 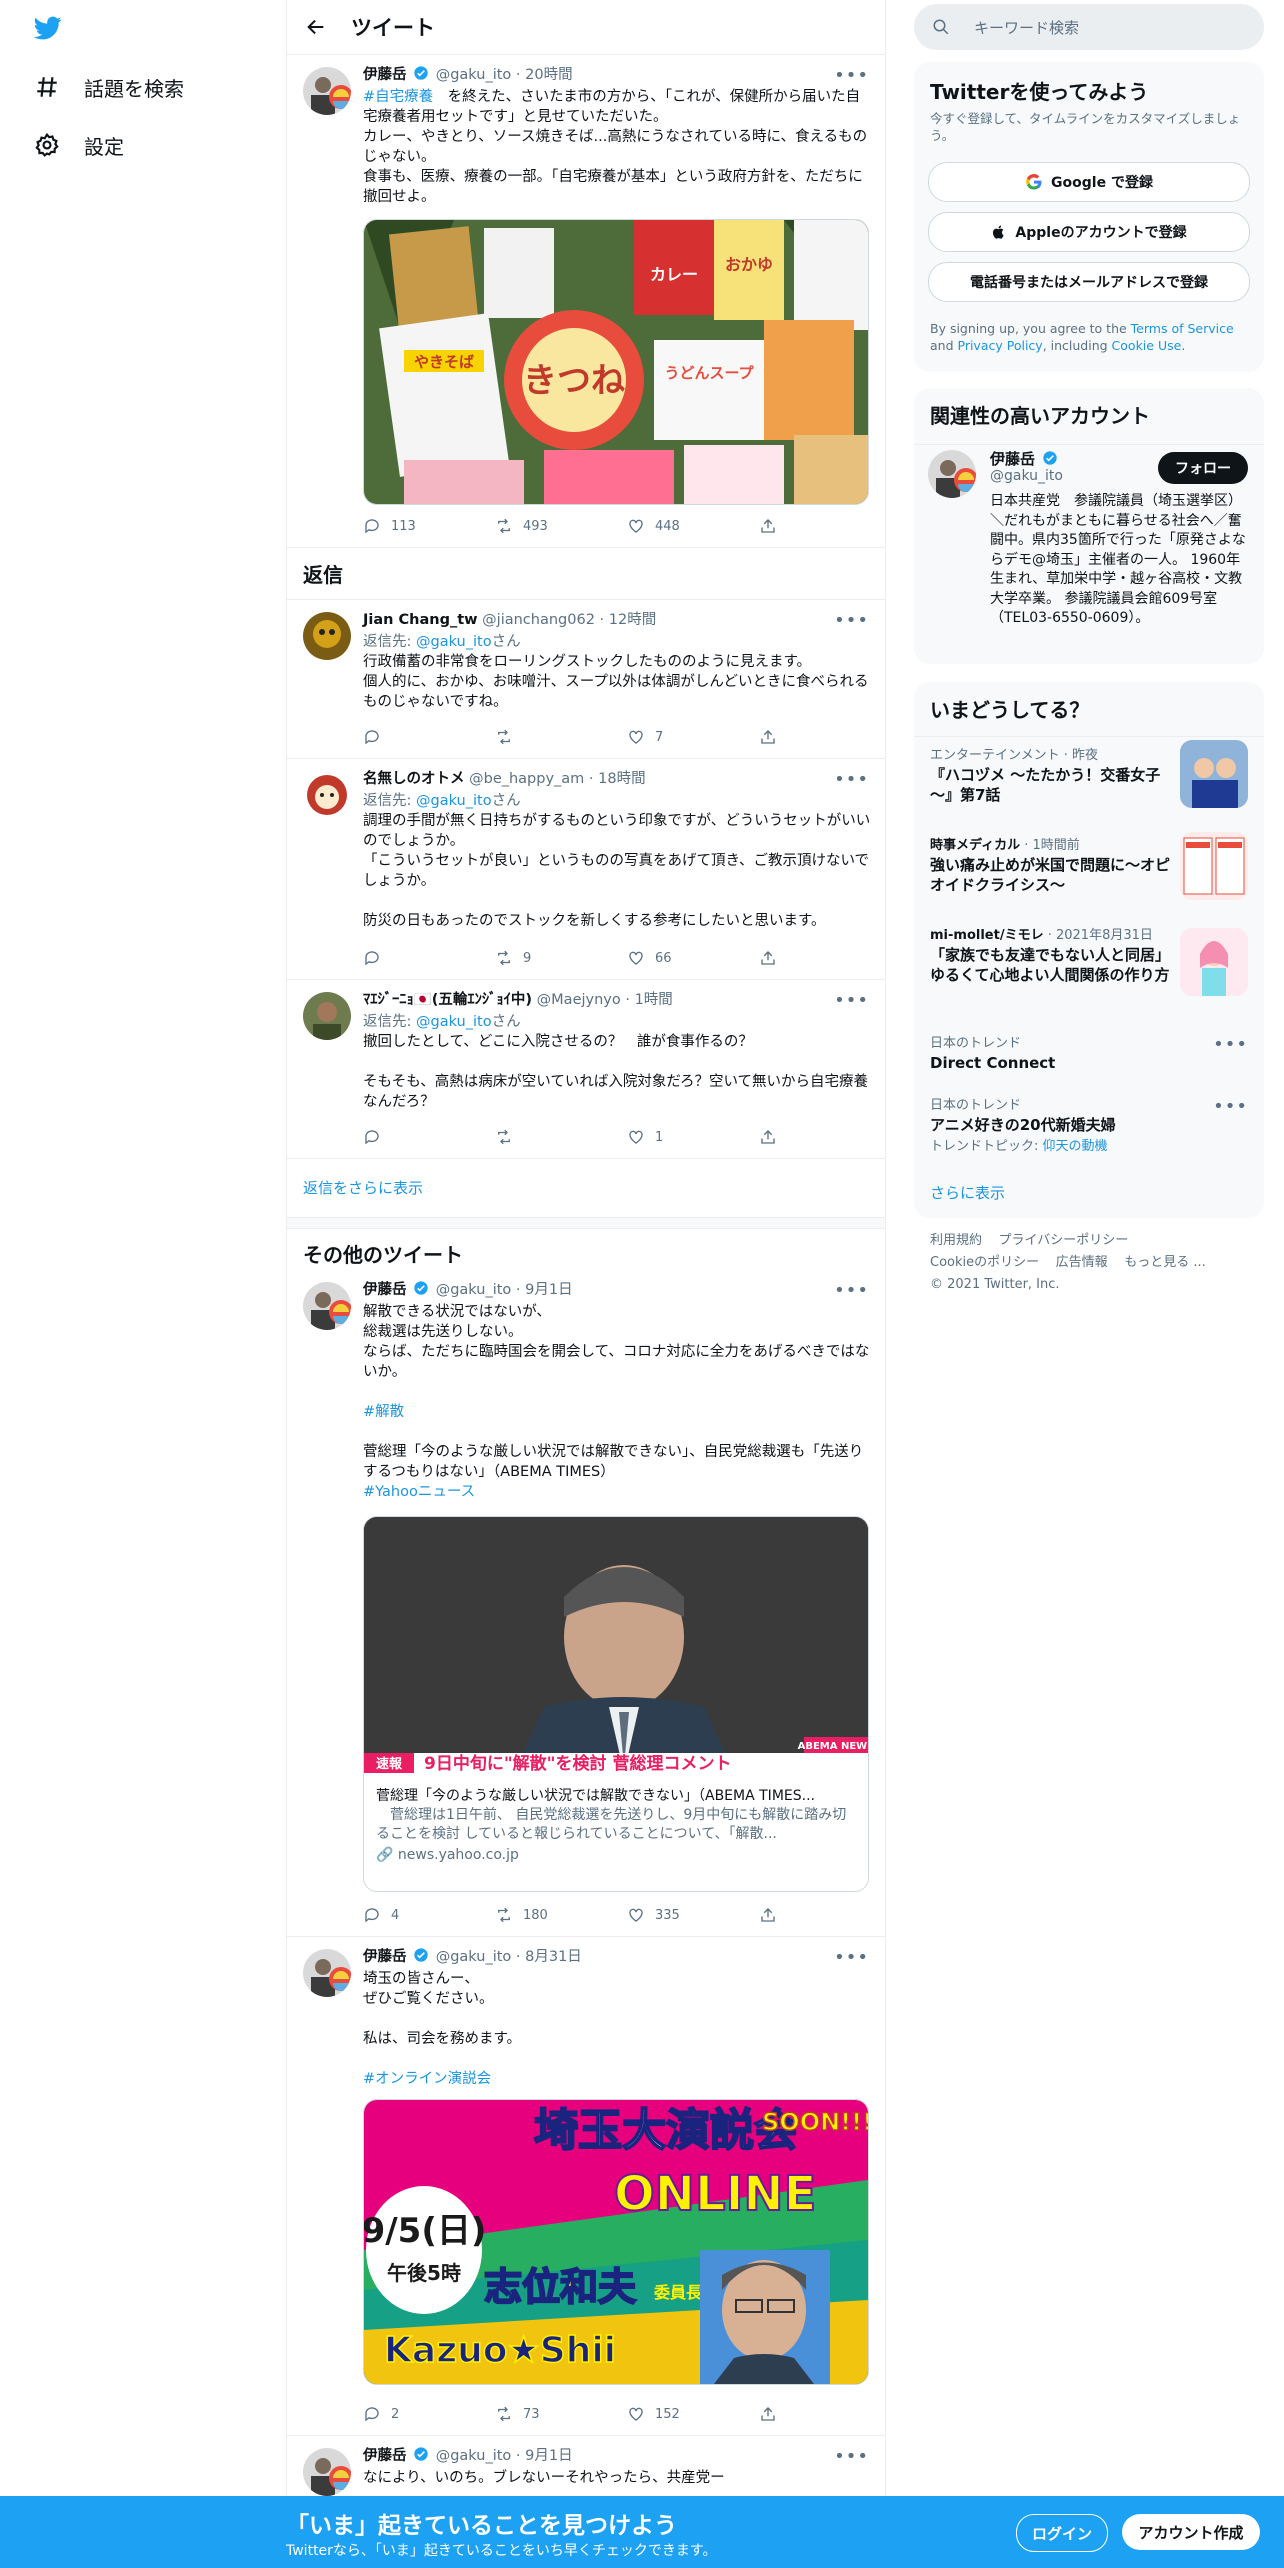 I want to click on like-button: 152, so click(x=653, y=2414).